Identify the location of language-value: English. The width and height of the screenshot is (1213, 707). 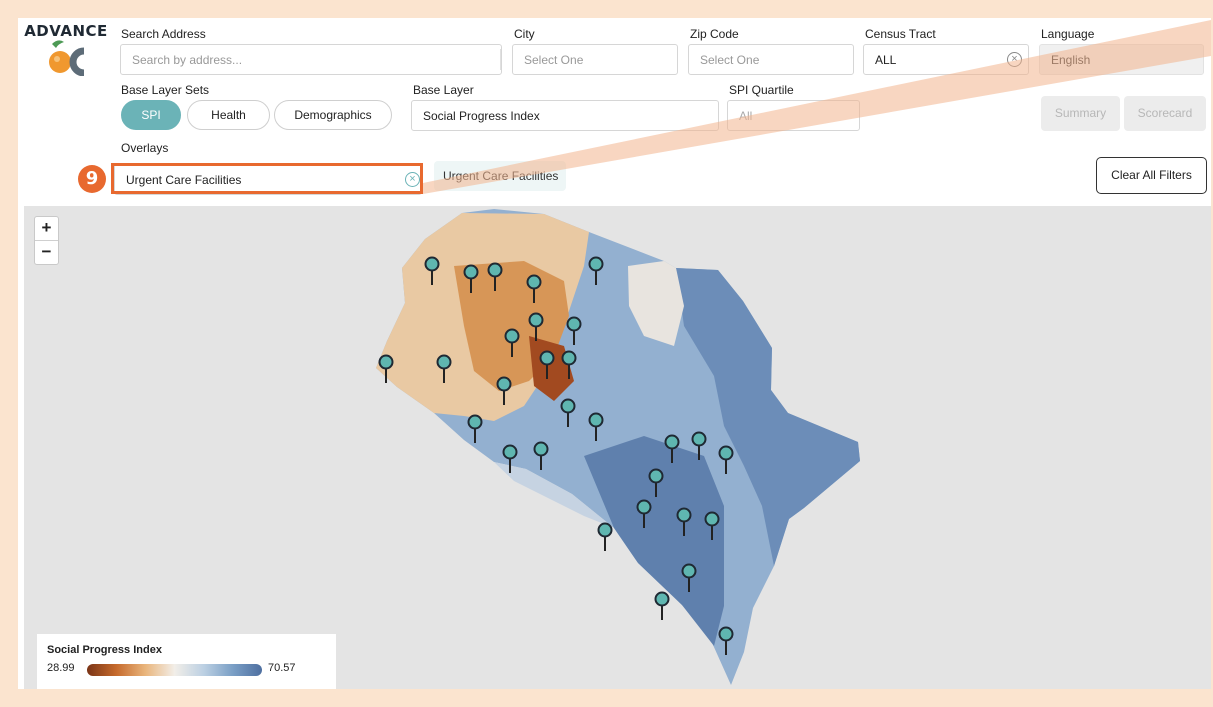
(1071, 60).